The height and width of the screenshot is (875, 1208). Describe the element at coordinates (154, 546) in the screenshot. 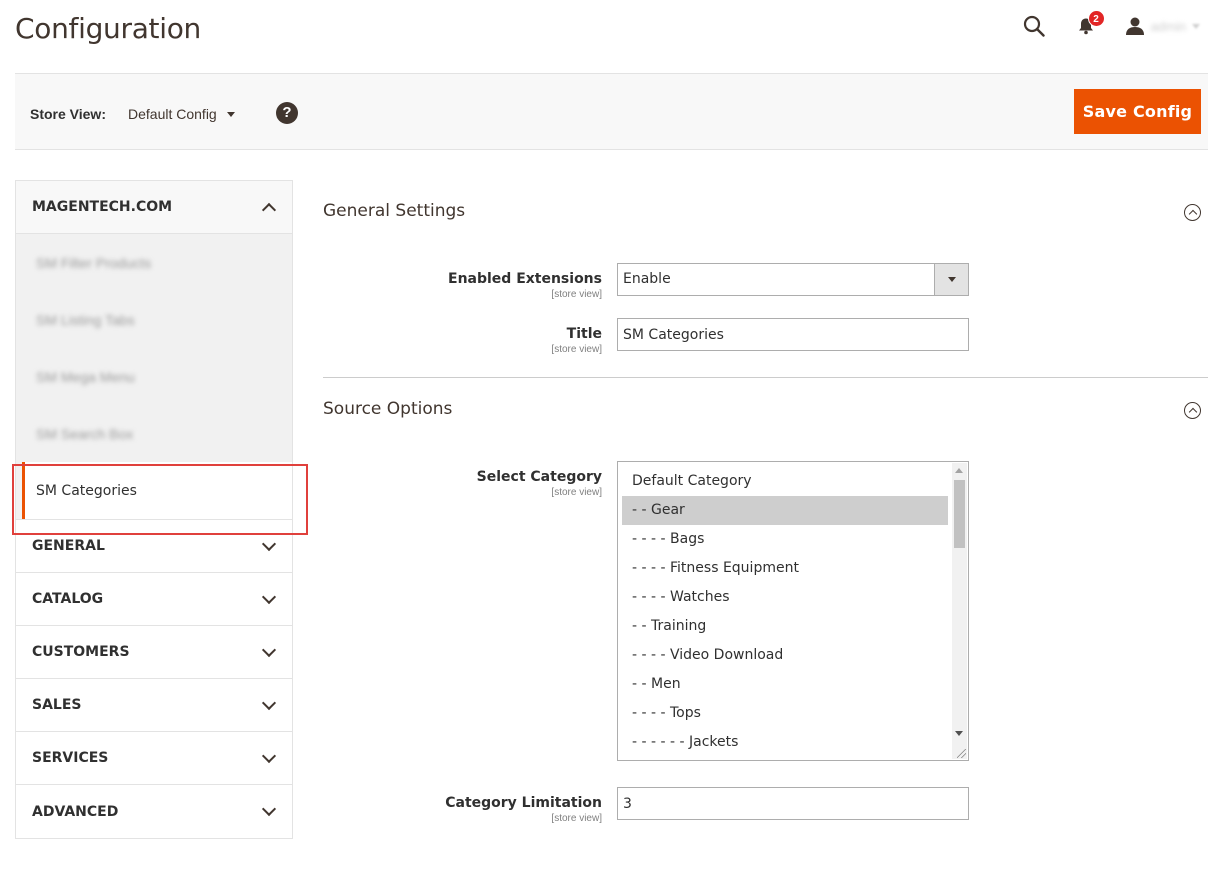

I see `sidebar-group-general: GENERAL` at that location.